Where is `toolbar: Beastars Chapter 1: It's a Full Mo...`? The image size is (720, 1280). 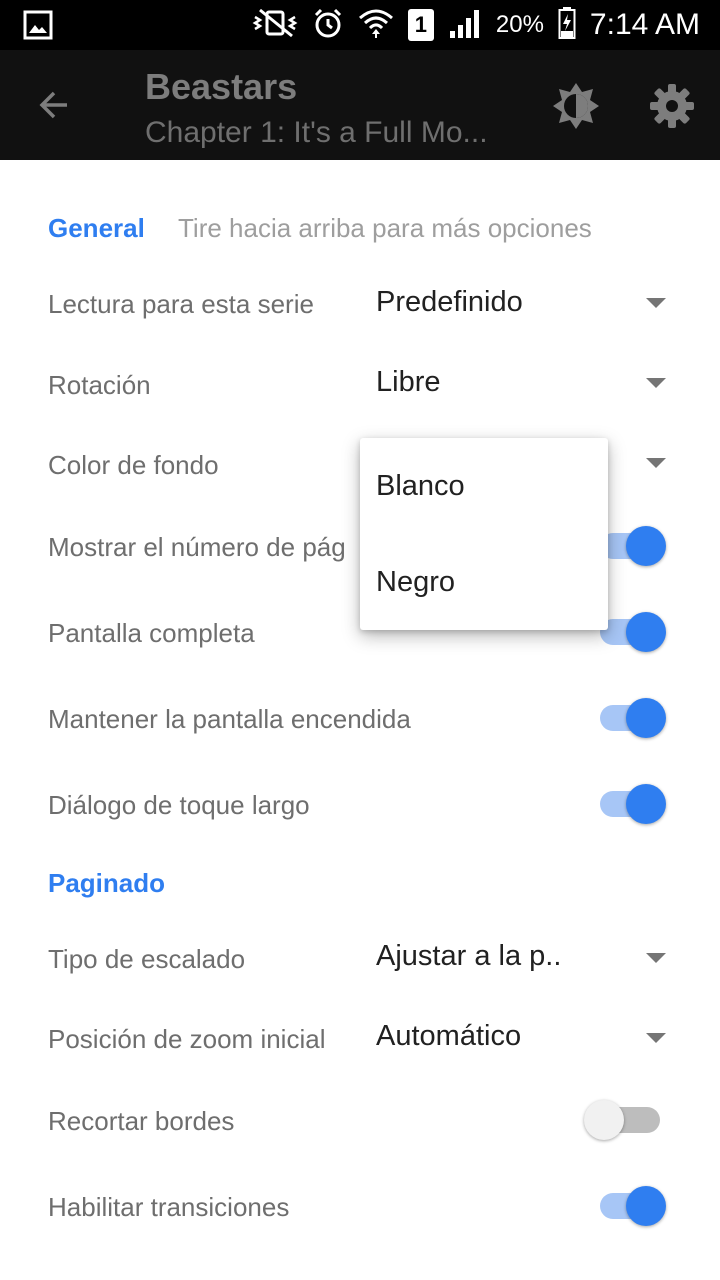
toolbar: Beastars Chapter 1: It's a Full Mo... is located at coordinates (360, 105).